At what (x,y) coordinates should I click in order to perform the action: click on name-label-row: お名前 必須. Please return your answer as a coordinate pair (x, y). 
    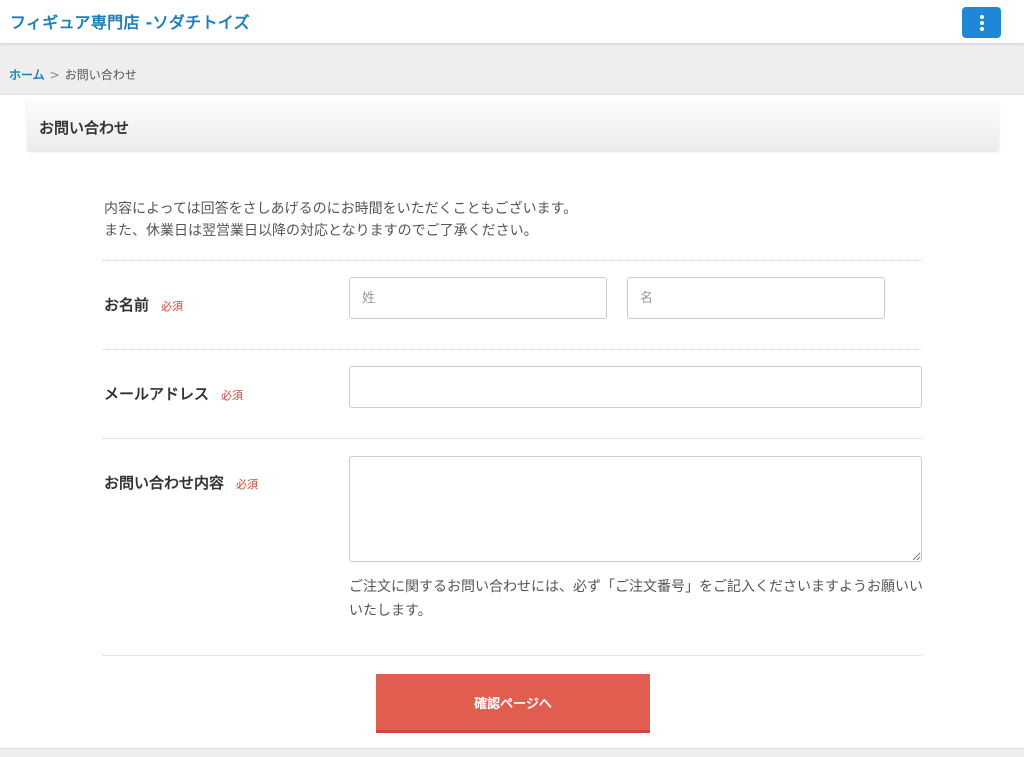
    Looking at the image, I should click on (143, 304).